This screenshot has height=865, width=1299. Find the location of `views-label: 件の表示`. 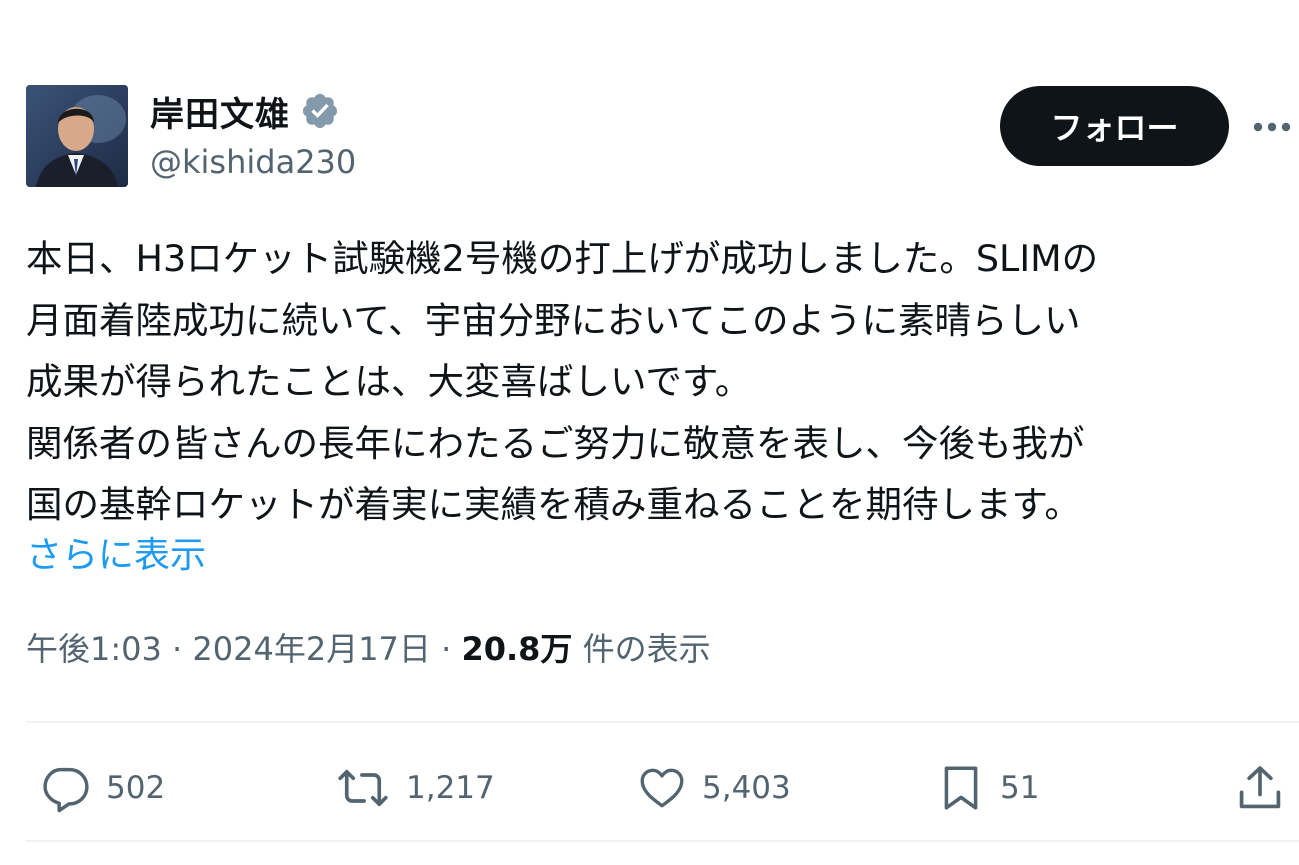

views-label: 件の表示 is located at coordinates (641, 649).